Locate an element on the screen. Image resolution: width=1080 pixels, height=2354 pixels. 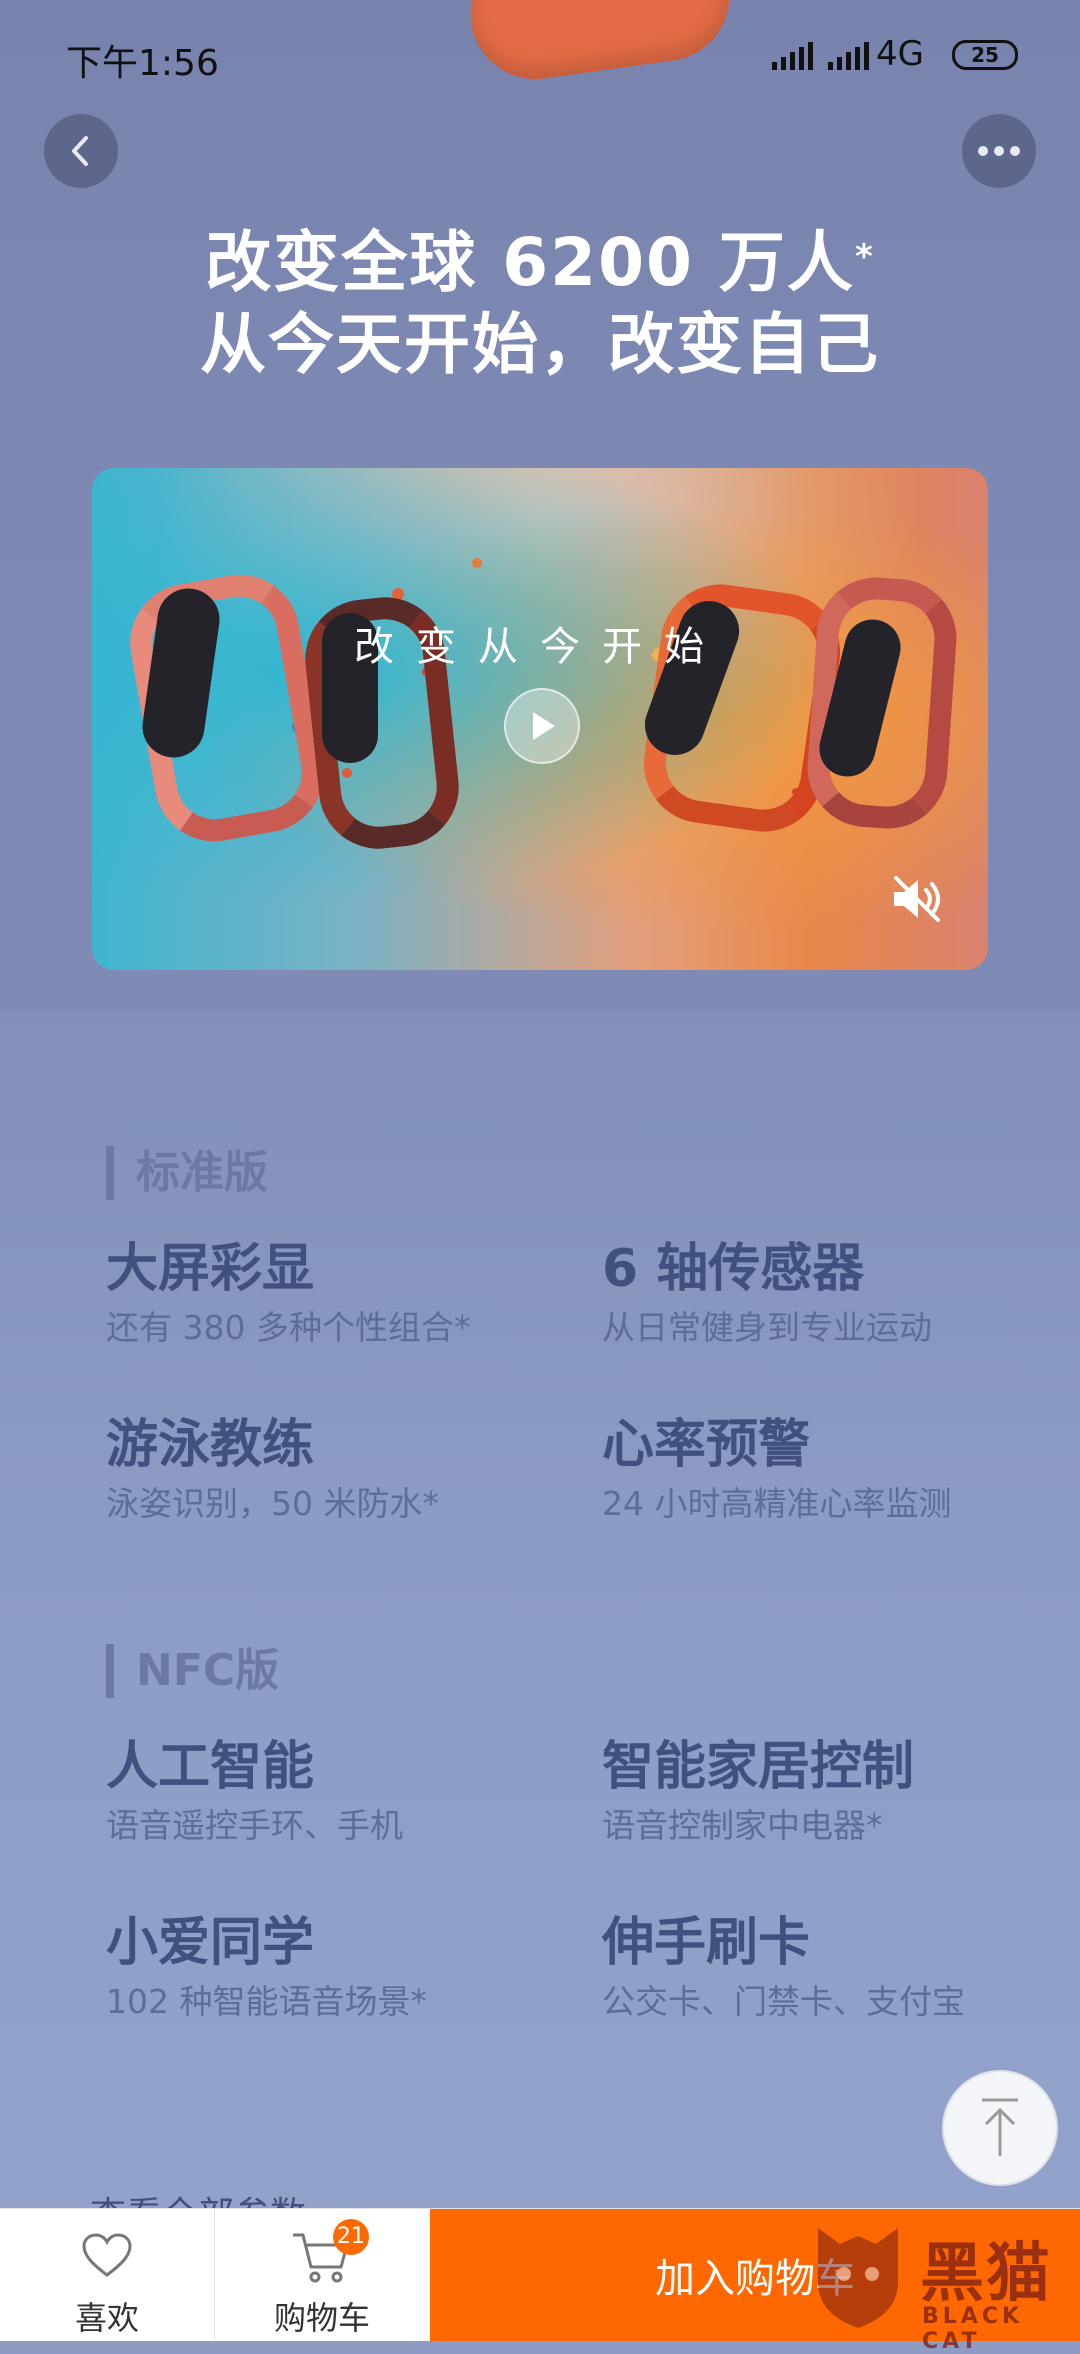
feature-title: 游泳教练 is located at coordinates (210, 1445).